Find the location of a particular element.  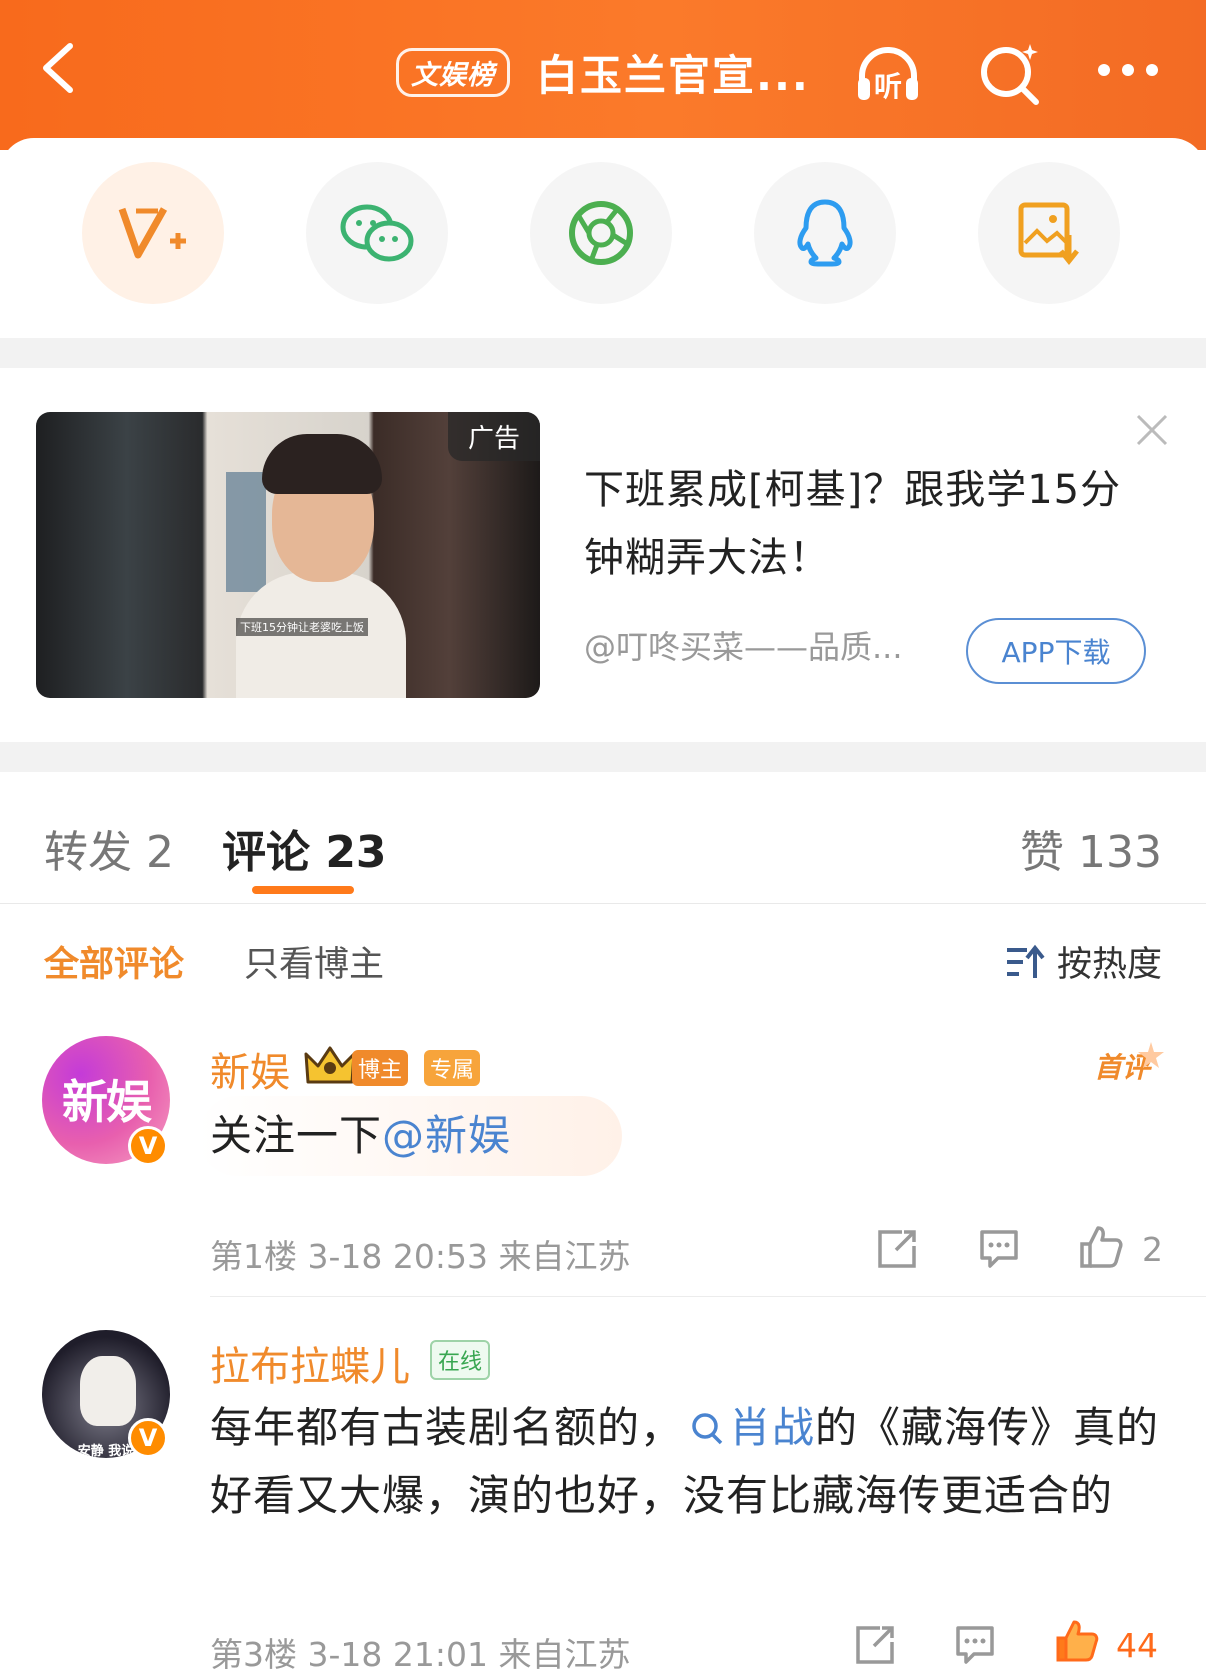

share-wechat-button is located at coordinates (377, 233).